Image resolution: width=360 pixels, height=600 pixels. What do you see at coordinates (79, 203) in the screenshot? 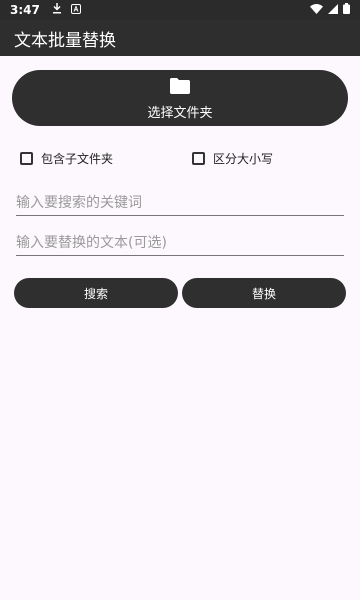
I see `search-keyword-placeholder: 输入要搜索的关键词` at bounding box center [79, 203].